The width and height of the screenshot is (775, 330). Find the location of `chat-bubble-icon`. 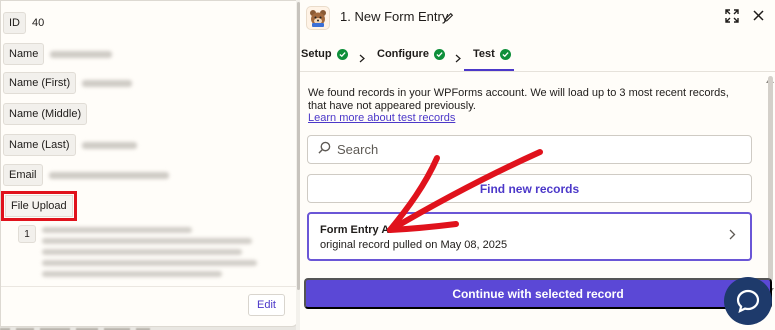

chat-bubble-icon is located at coordinates (748, 301).